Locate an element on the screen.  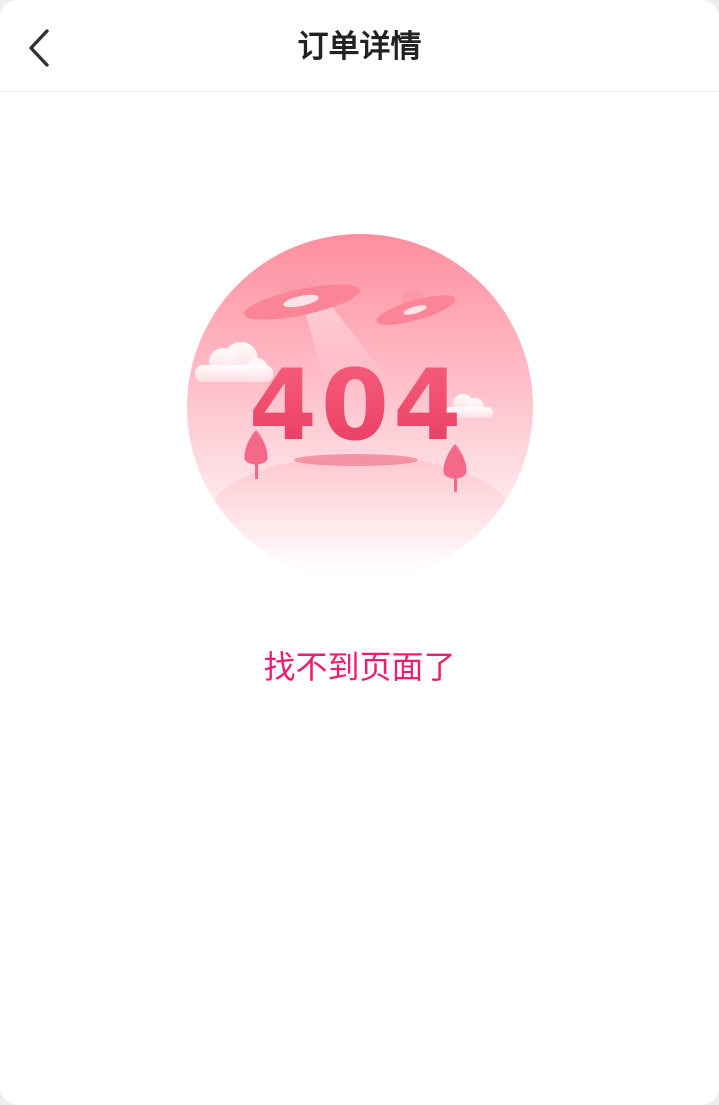
error-code: 404 is located at coordinates (357, 406).